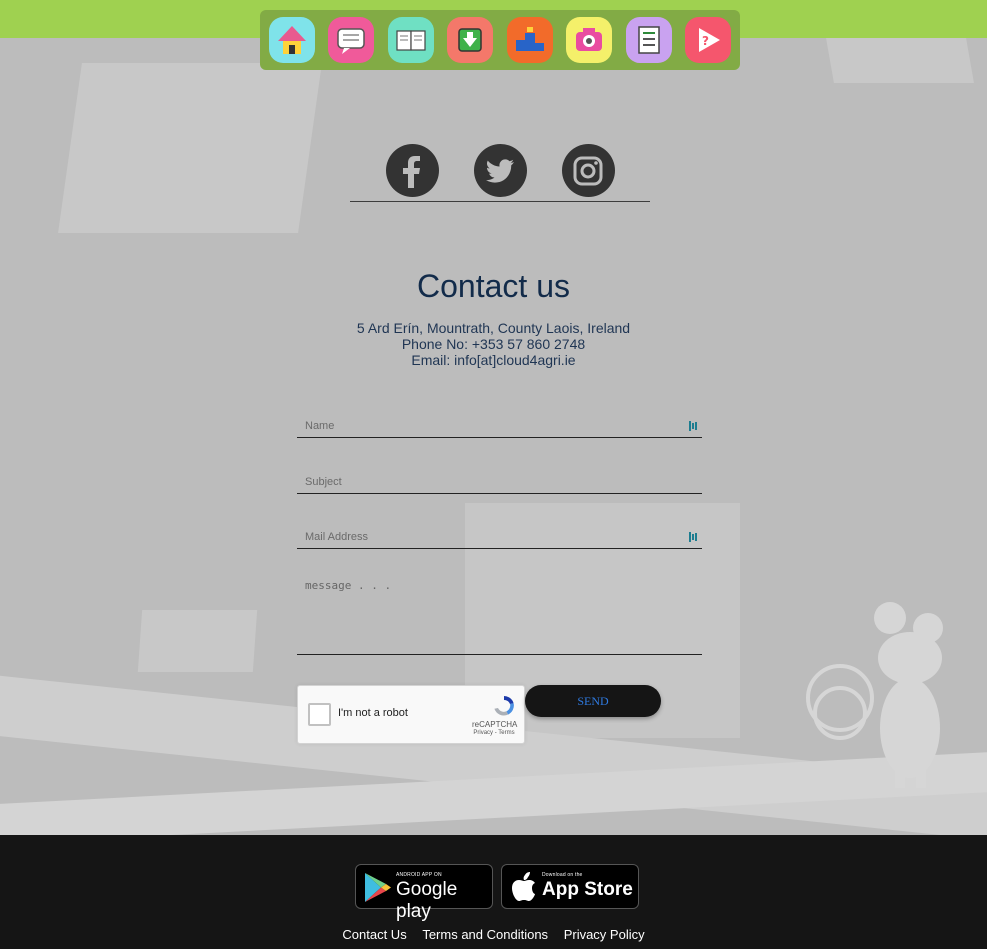 The width and height of the screenshot is (987, 949). I want to click on facebook-icon, so click(412, 170).